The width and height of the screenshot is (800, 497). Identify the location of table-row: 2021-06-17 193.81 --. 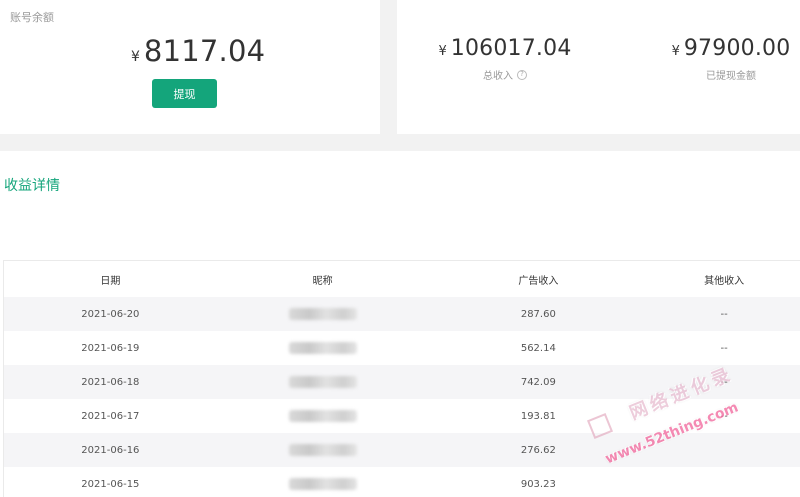
(402, 416).